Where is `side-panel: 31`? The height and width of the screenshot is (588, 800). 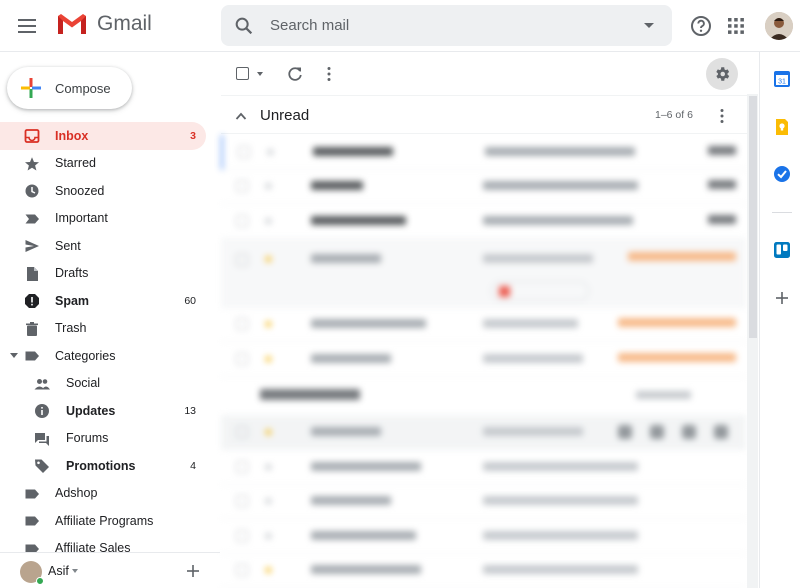
side-panel: 31 is located at coordinates (779, 320).